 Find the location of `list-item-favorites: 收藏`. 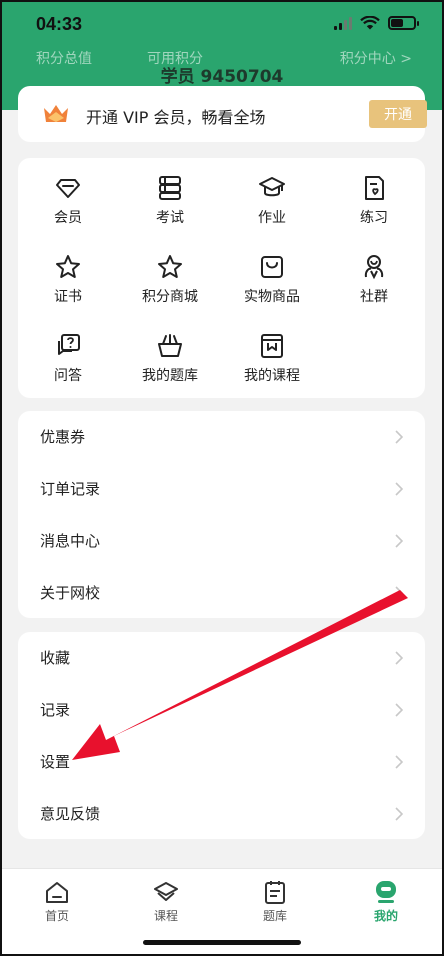

list-item-favorites: 收藏 is located at coordinates (221, 658).